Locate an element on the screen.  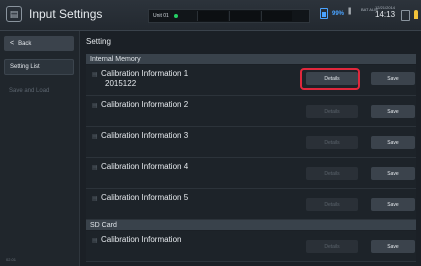
section-header-sd-card: SD Card is located at coordinates (251, 225).